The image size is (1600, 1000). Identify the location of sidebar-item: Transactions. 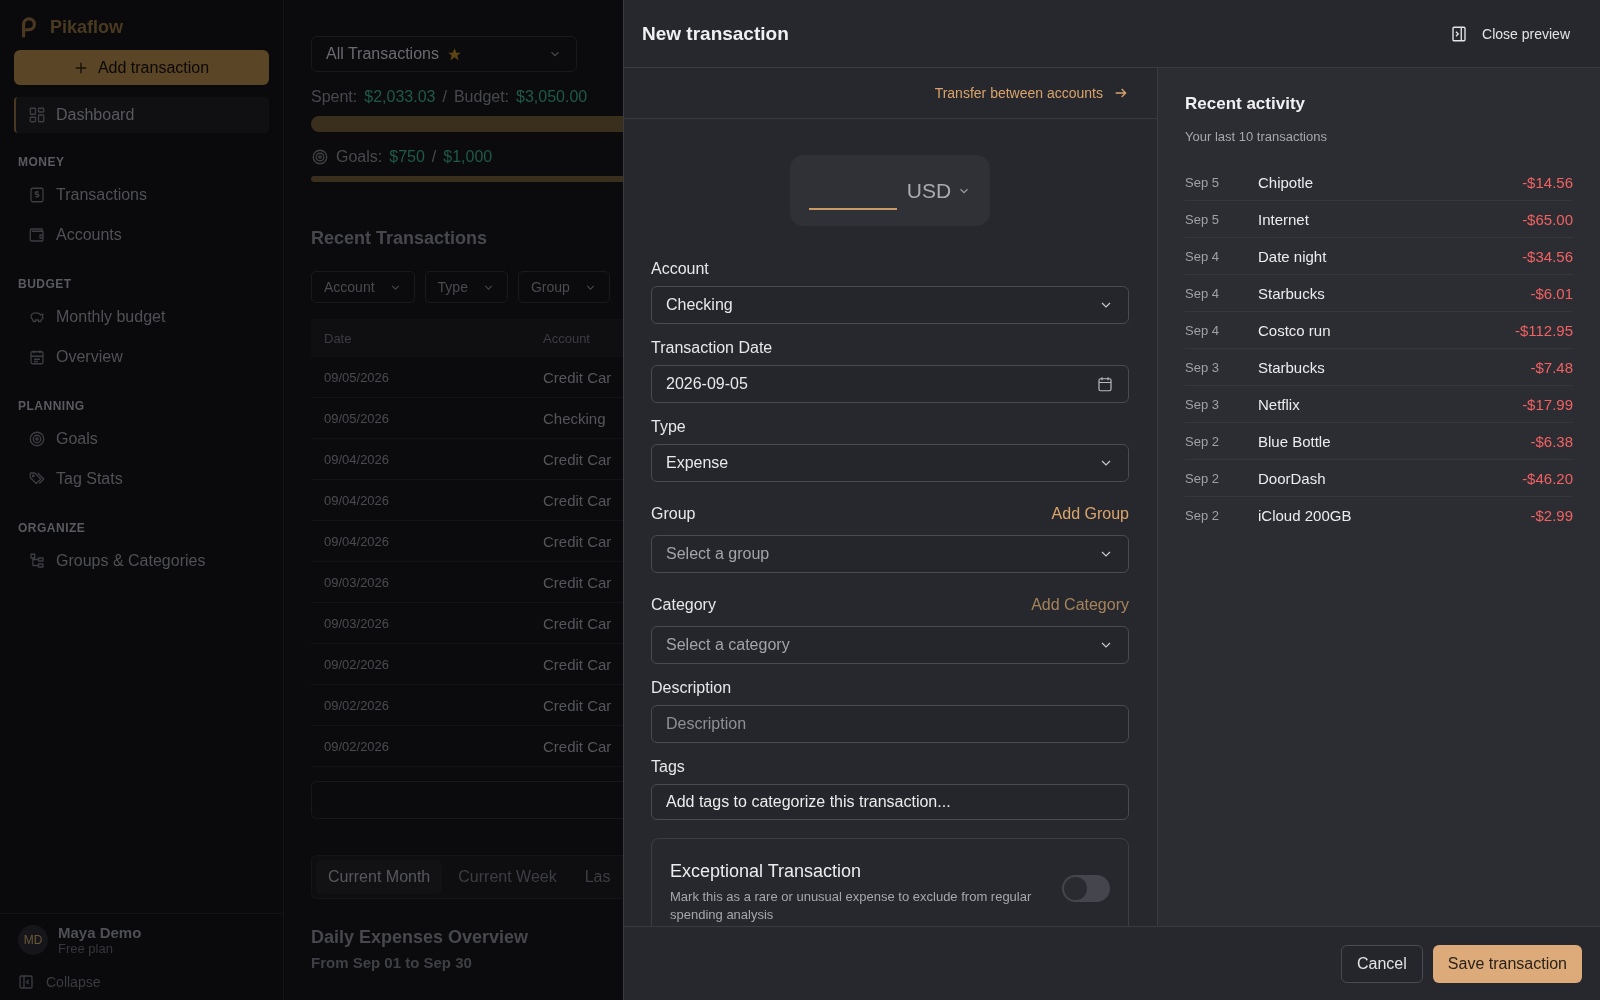
(141, 195).